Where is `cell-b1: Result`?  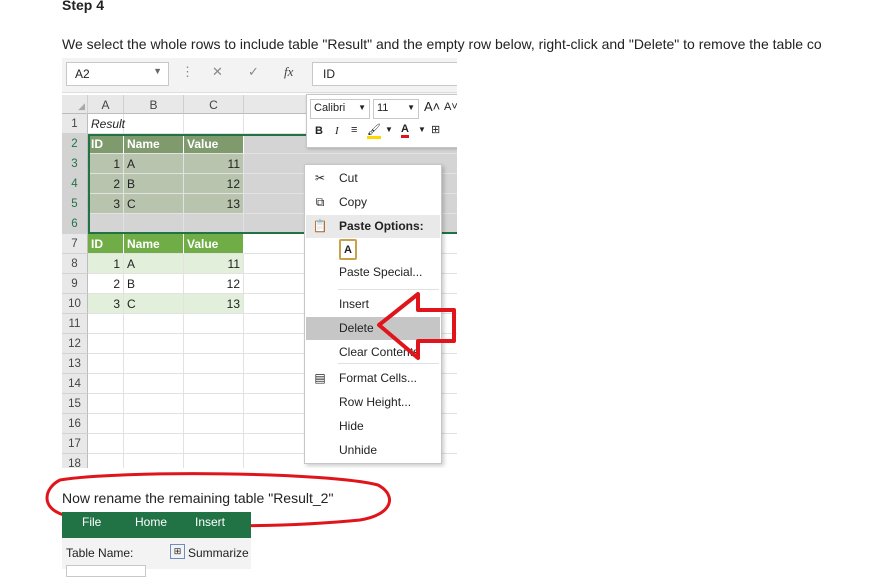 cell-b1: Result is located at coordinates (136, 124).